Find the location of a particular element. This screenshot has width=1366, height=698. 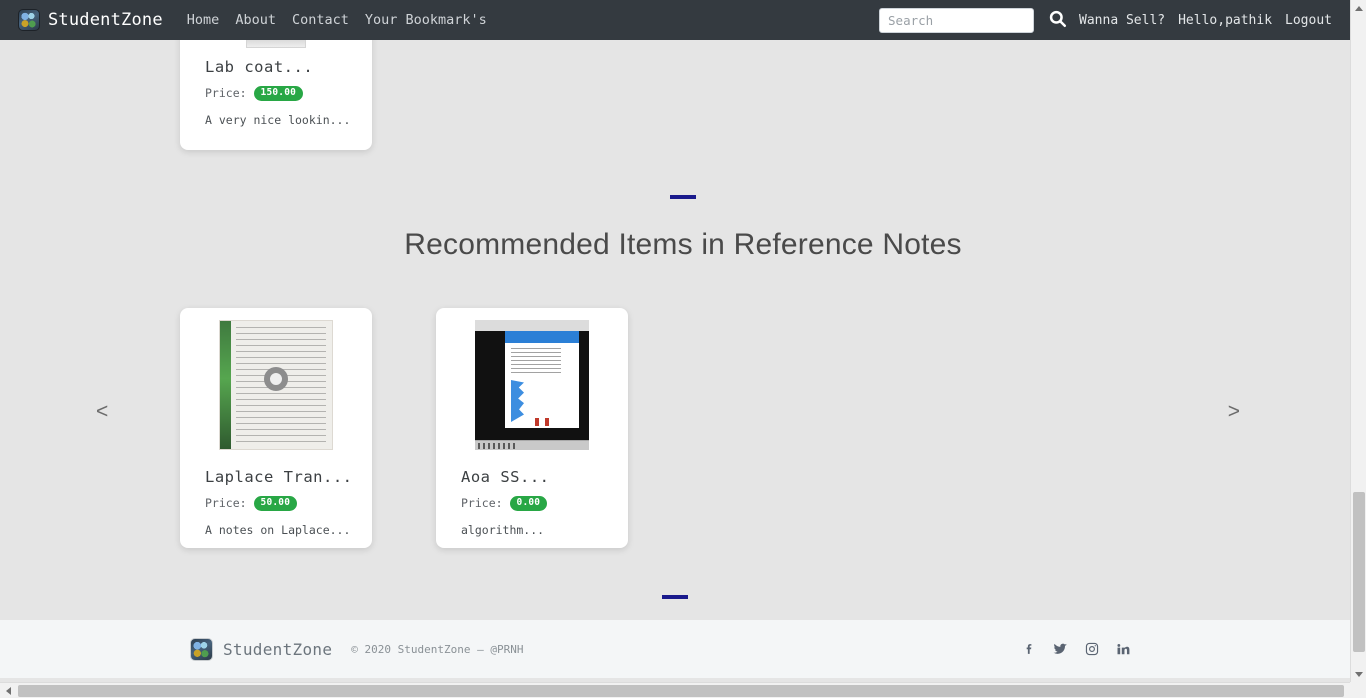

price-badge: 150.00 is located at coordinates (278, 93).